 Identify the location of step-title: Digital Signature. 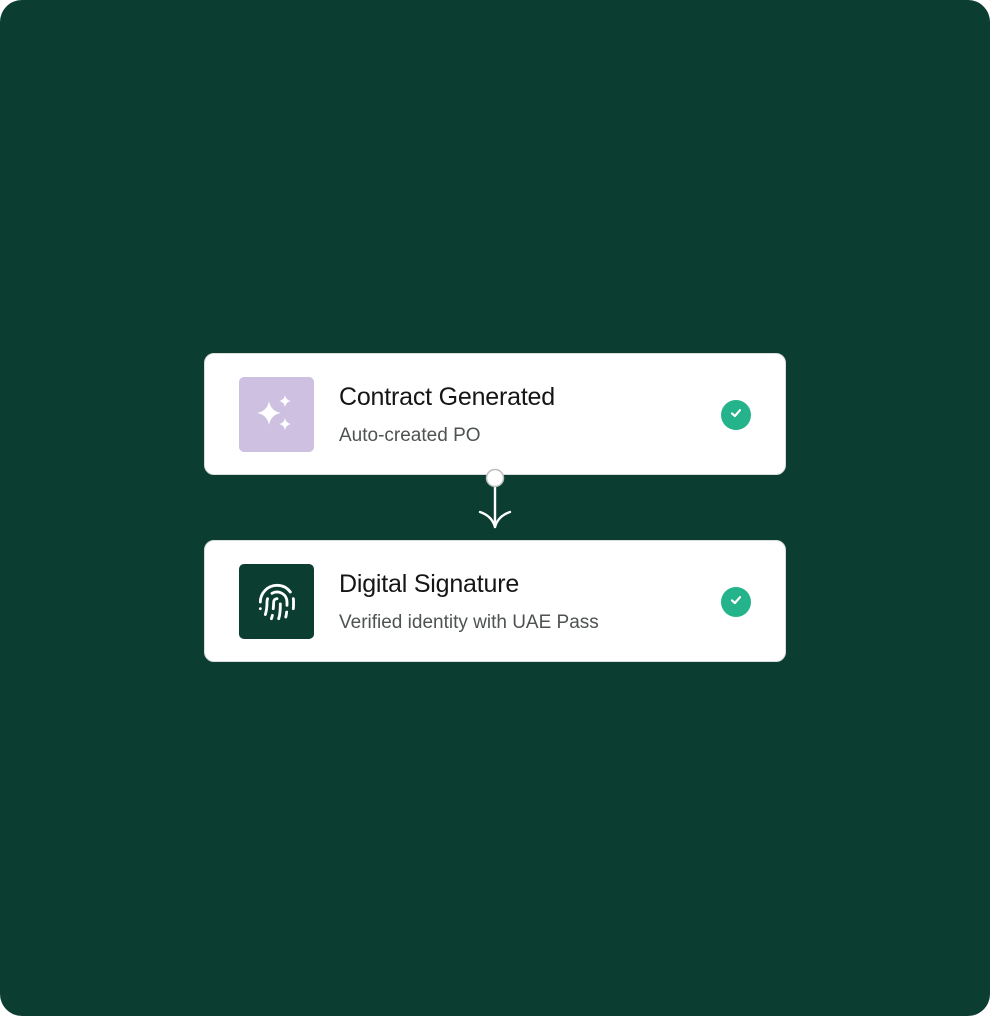
(429, 584).